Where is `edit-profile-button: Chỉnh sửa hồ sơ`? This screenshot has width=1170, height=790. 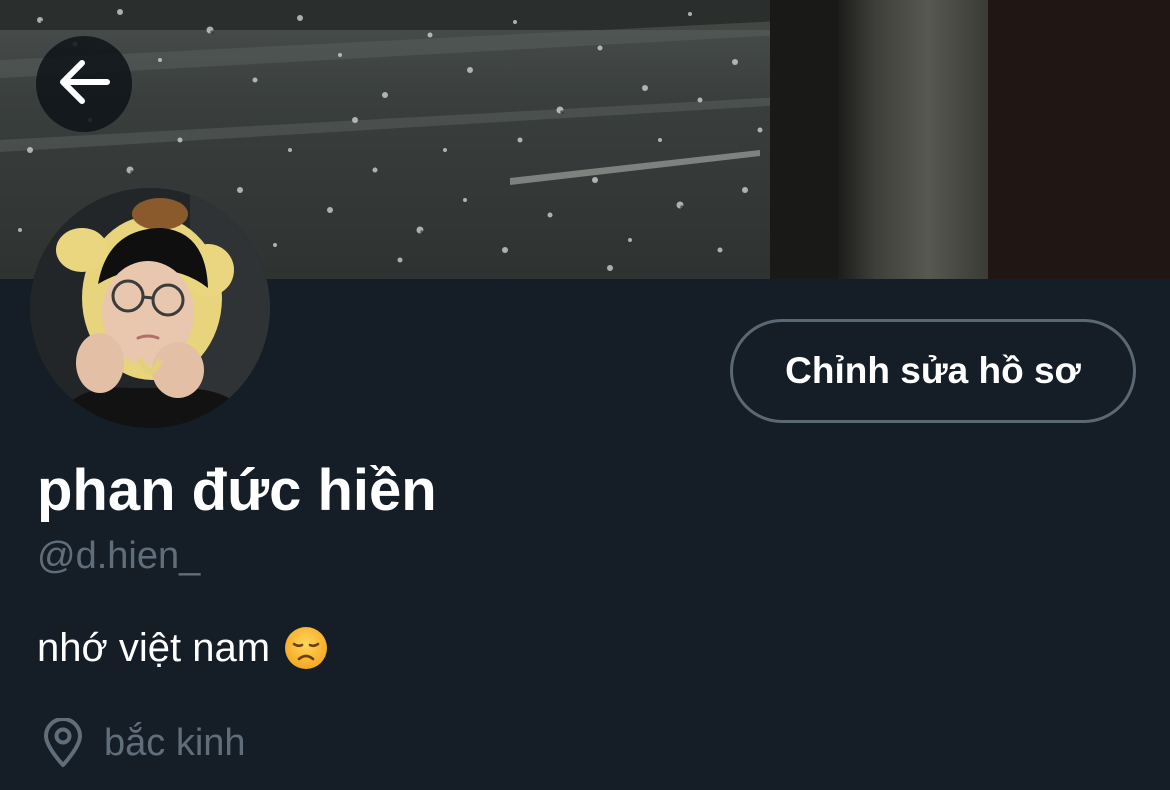
edit-profile-button: Chỉnh sửa hồ sơ is located at coordinates (933, 371).